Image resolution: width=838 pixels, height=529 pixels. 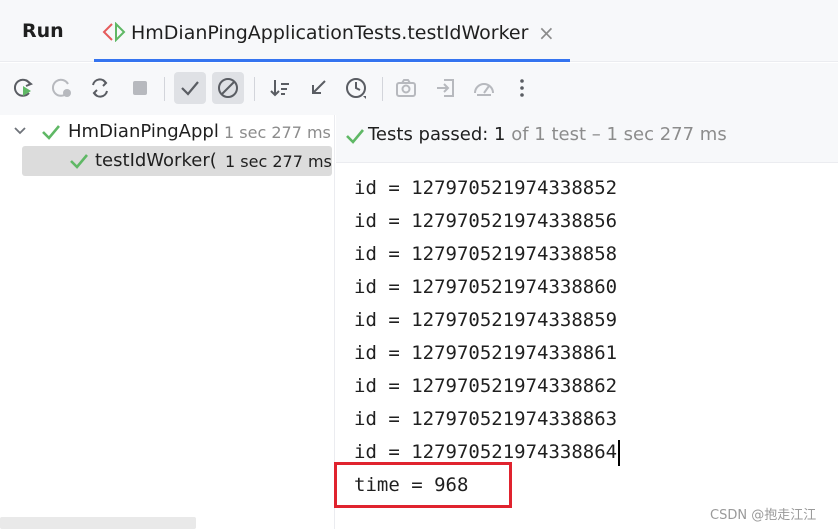 What do you see at coordinates (332, 60) in the screenshot?
I see `tab-active-indicator` at bounding box center [332, 60].